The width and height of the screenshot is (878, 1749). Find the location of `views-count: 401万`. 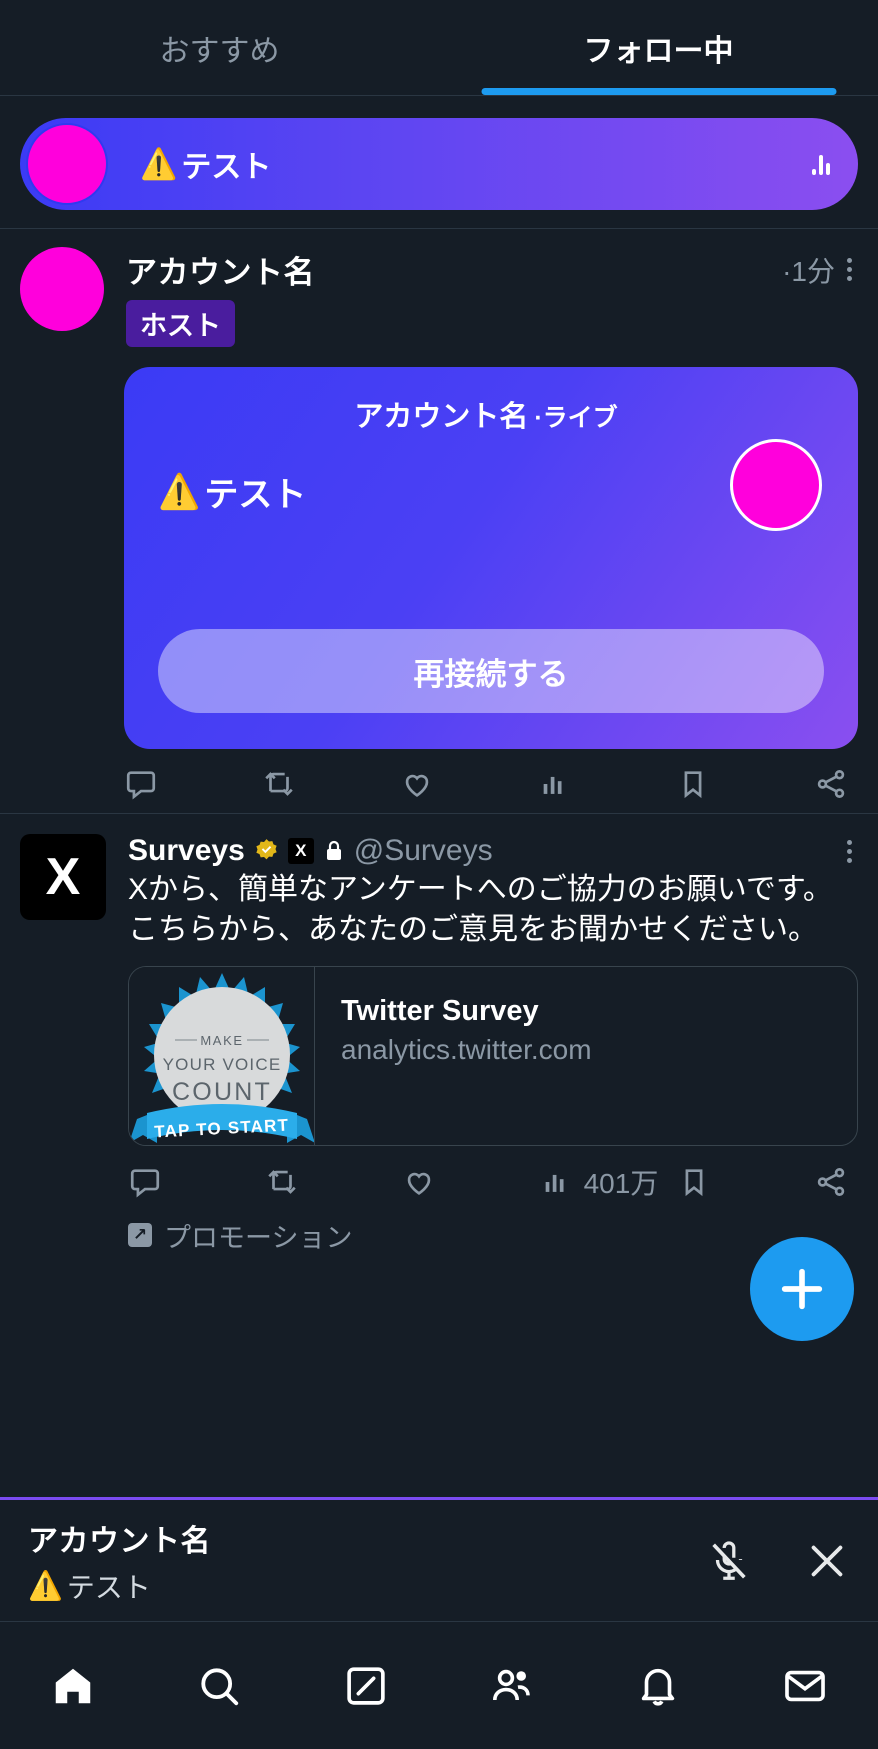

views-count: 401万 is located at coordinates (621, 1183).